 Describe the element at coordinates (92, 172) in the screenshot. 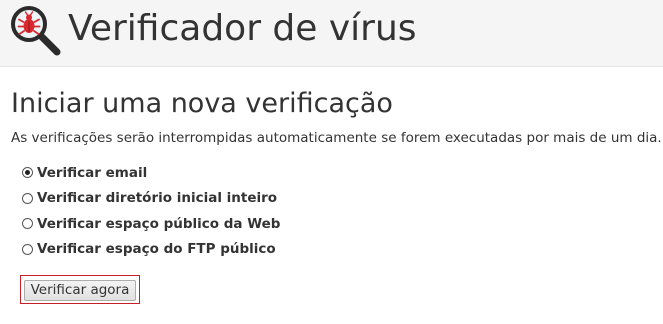

I see `option-label: Verificar email` at that location.